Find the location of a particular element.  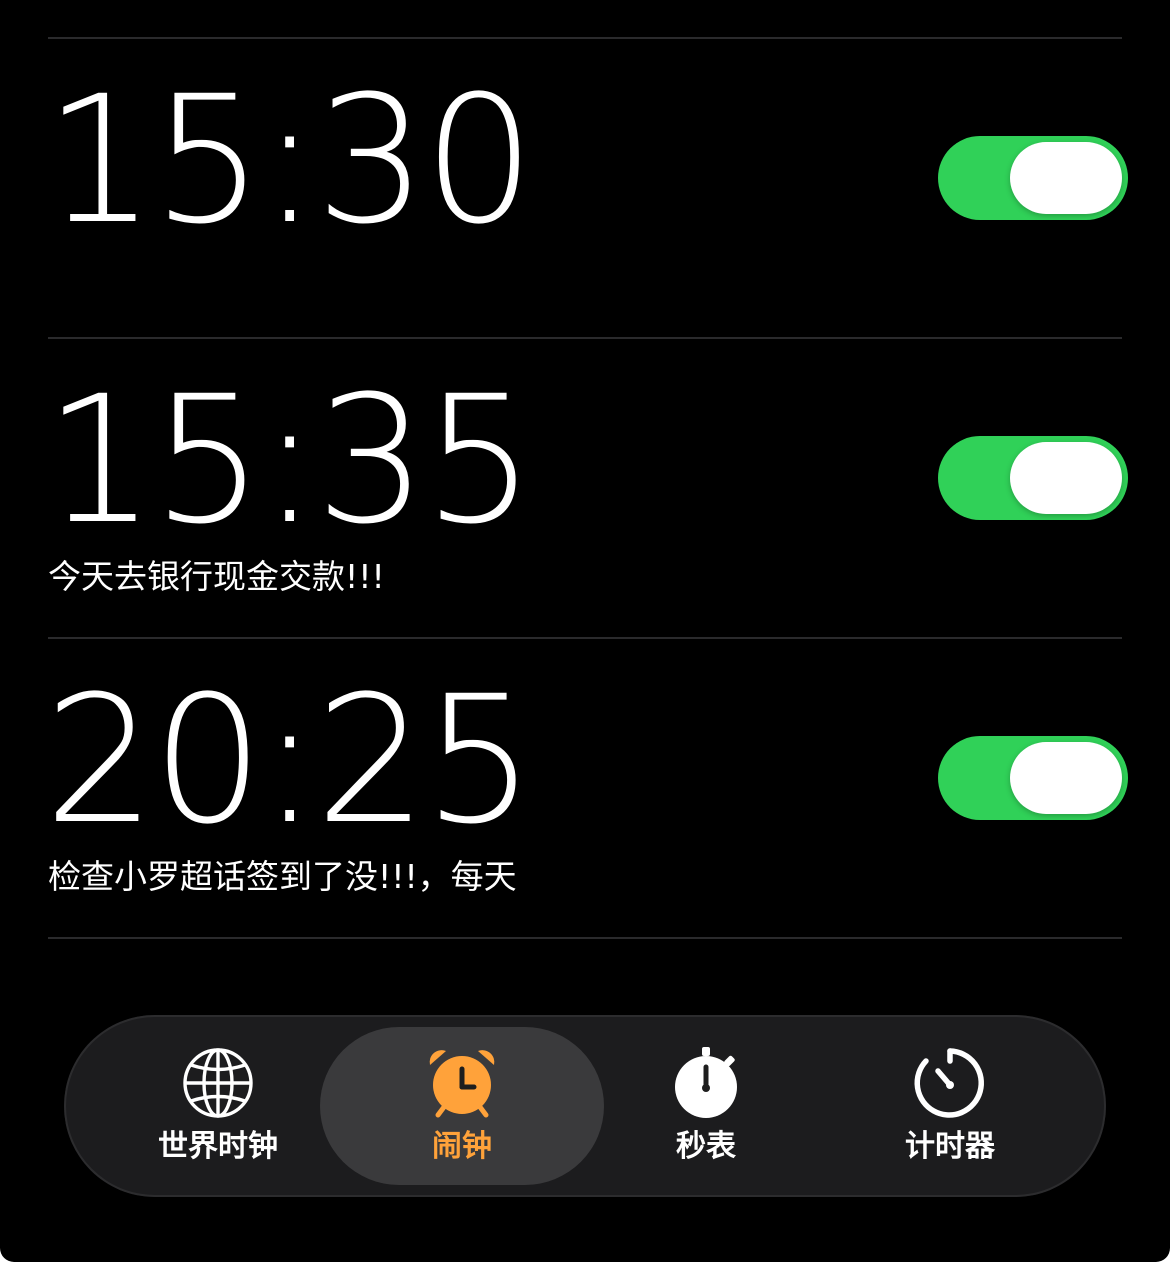

alarm-clock-icon is located at coordinates (462, 1083).